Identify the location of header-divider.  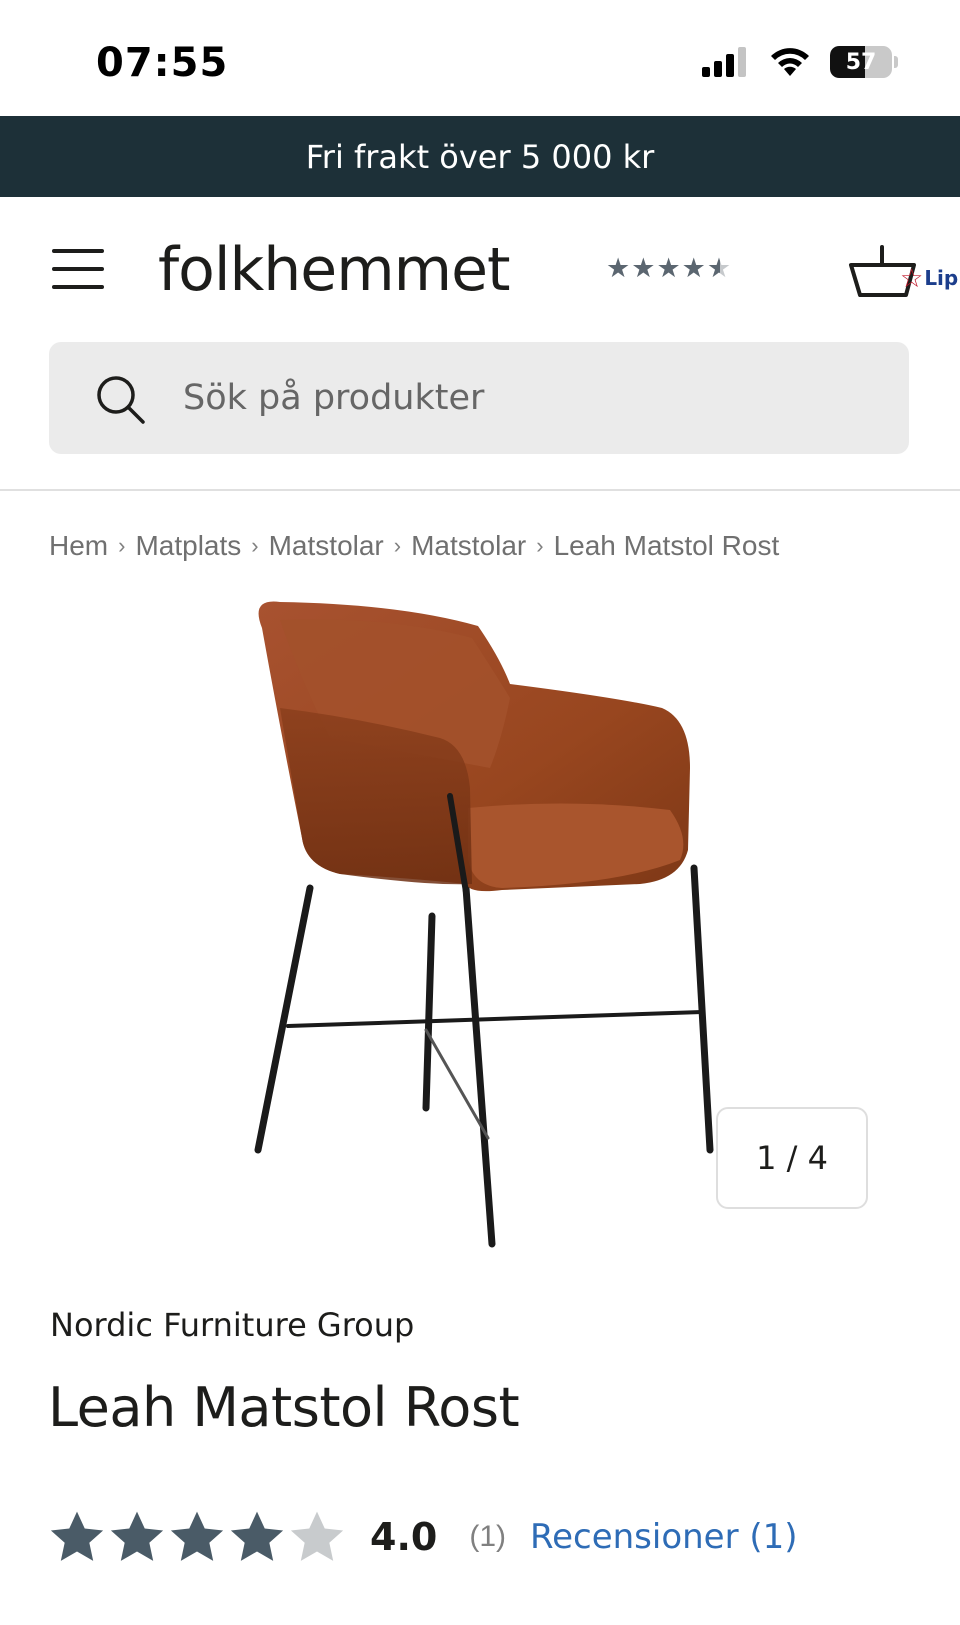
(480, 490).